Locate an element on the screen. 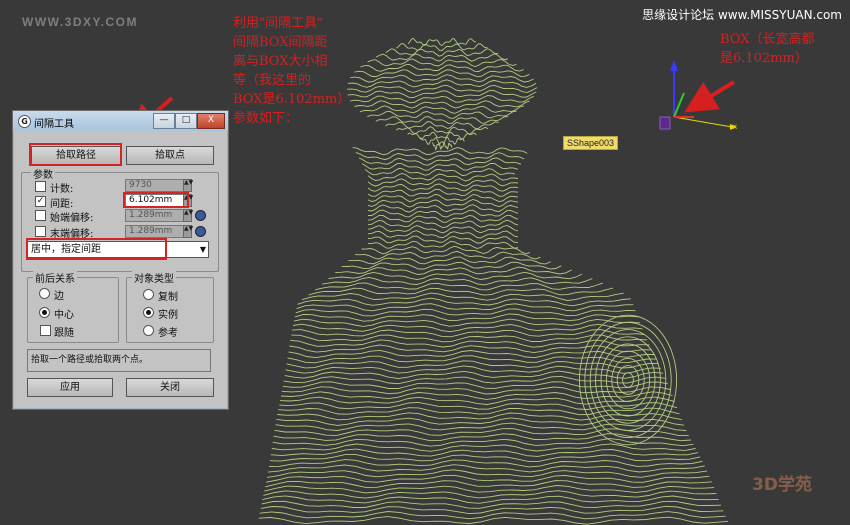 The width and height of the screenshot is (850, 525). end-offset-spinner-arrows: ▲▼ is located at coordinates (188, 231).